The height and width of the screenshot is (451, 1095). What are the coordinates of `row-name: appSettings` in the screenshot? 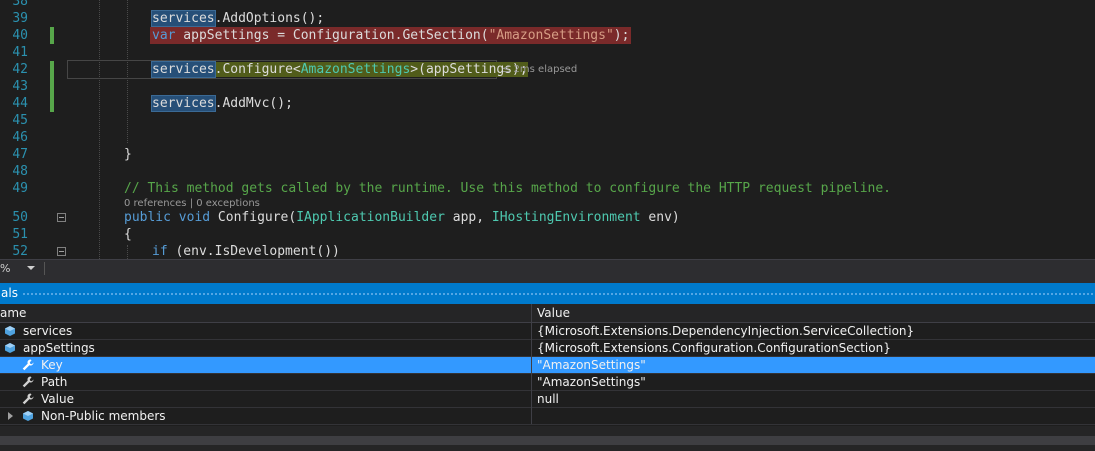 It's located at (59, 348).